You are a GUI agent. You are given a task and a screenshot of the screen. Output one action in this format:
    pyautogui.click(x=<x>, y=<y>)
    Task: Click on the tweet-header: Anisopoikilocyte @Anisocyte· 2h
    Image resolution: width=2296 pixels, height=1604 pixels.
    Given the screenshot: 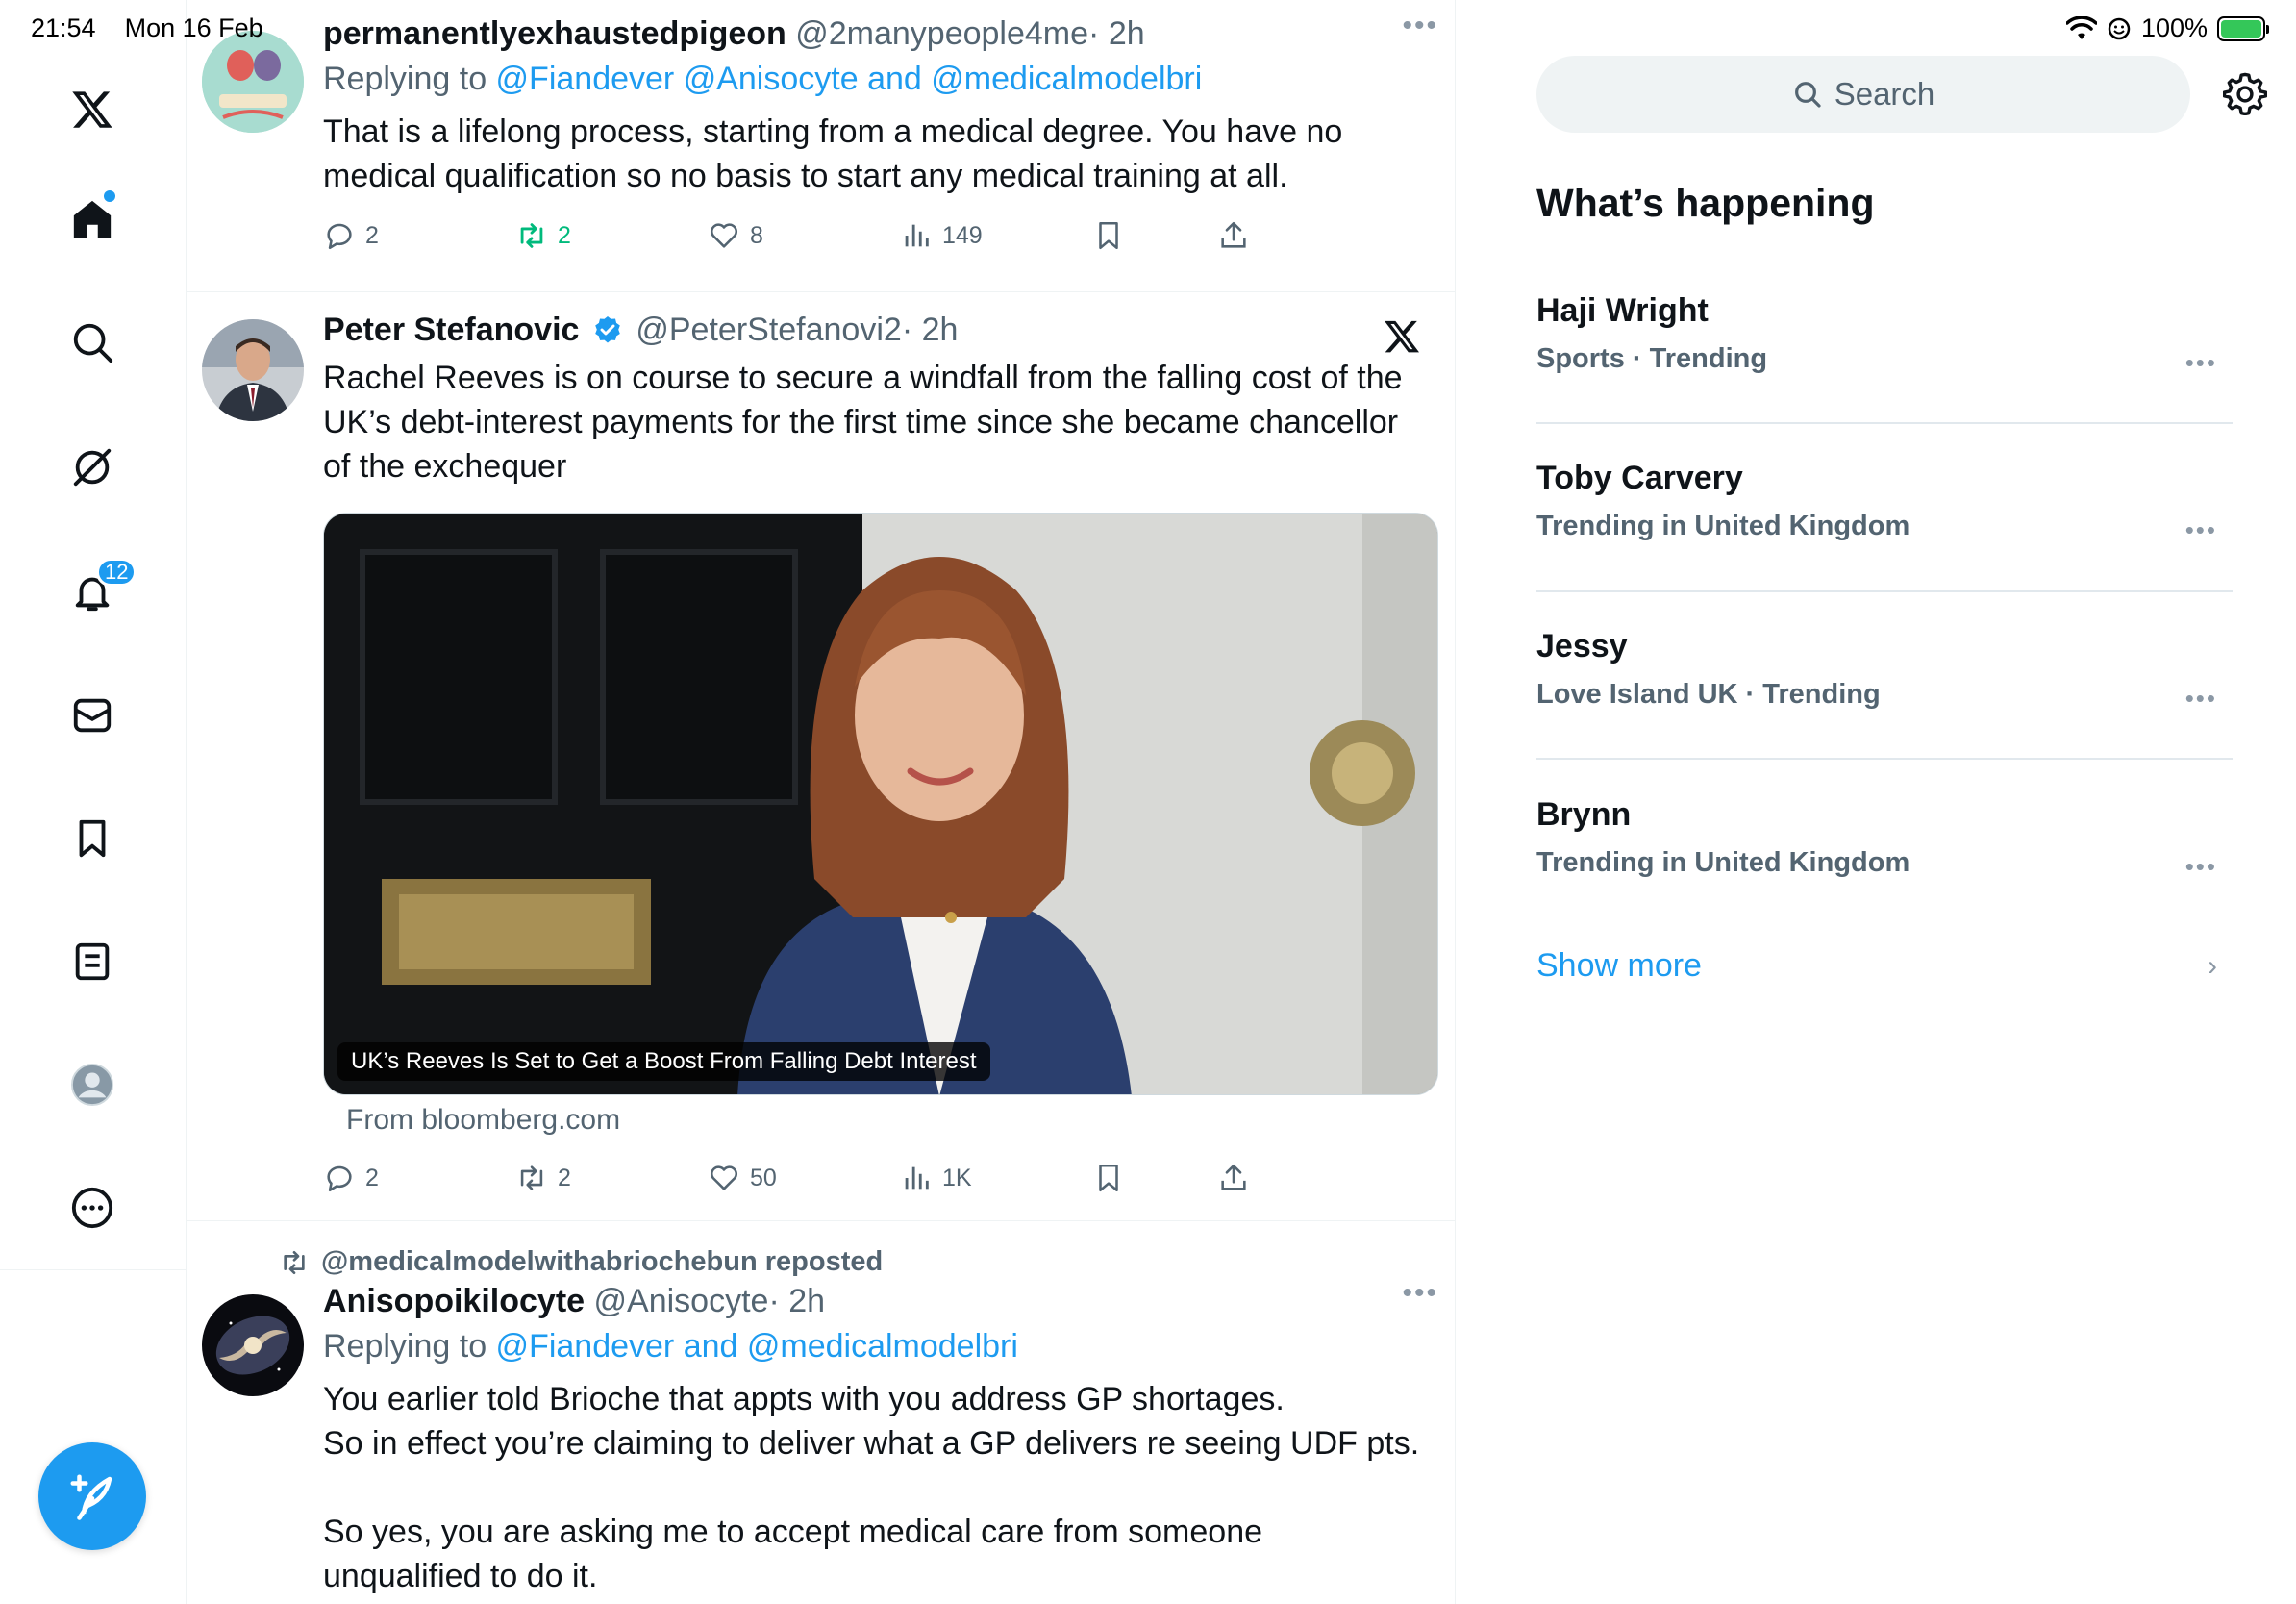 What is the action you would take?
    pyautogui.click(x=876, y=1301)
    